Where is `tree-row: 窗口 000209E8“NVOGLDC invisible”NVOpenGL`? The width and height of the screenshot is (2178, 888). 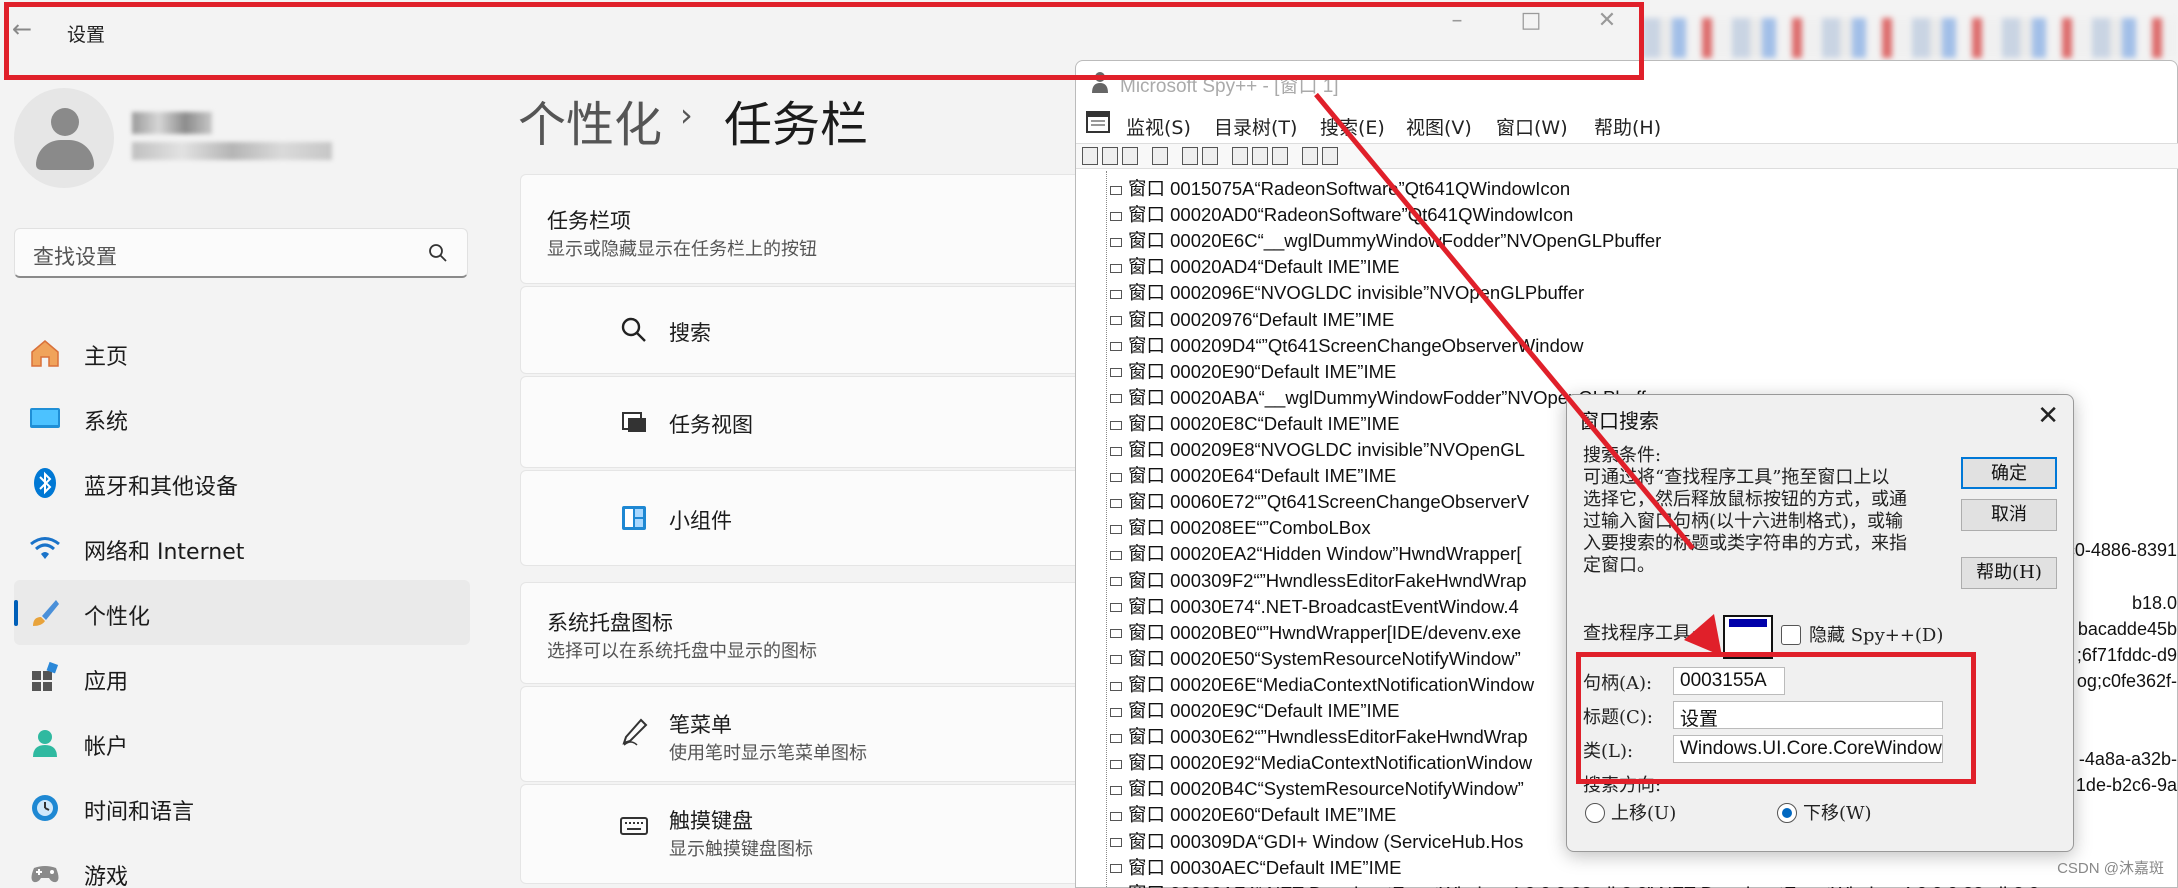
tree-row: 窗口 000209E8“NVOGLDC invisible”NVOpenGL is located at coordinates (1317, 449).